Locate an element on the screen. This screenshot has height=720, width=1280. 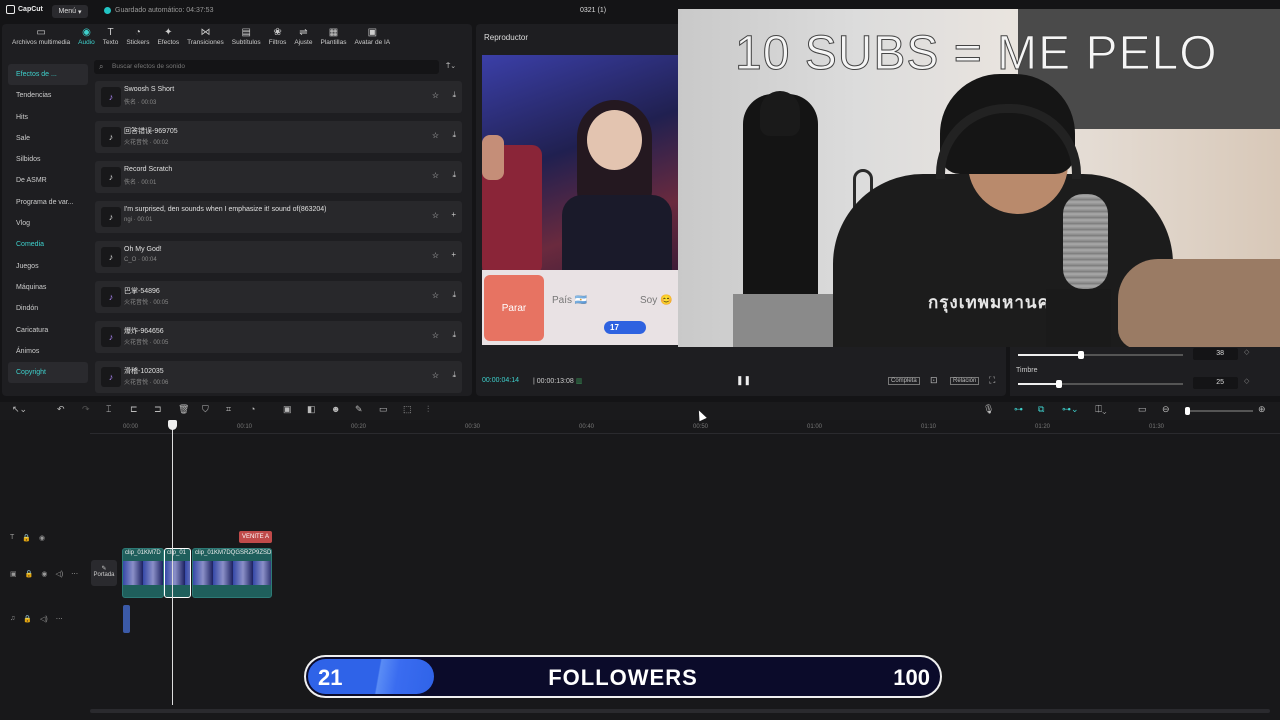
linkage-icon: ⊶⌄ is located at coordinates (1070, 409).